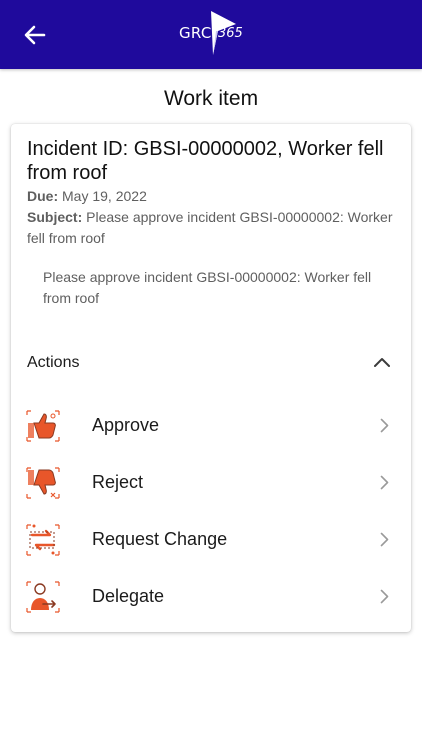 Image resolution: width=422 pixels, height=750 pixels. Describe the element at coordinates (382, 362) in the screenshot. I see `chevron-up-icon` at that location.